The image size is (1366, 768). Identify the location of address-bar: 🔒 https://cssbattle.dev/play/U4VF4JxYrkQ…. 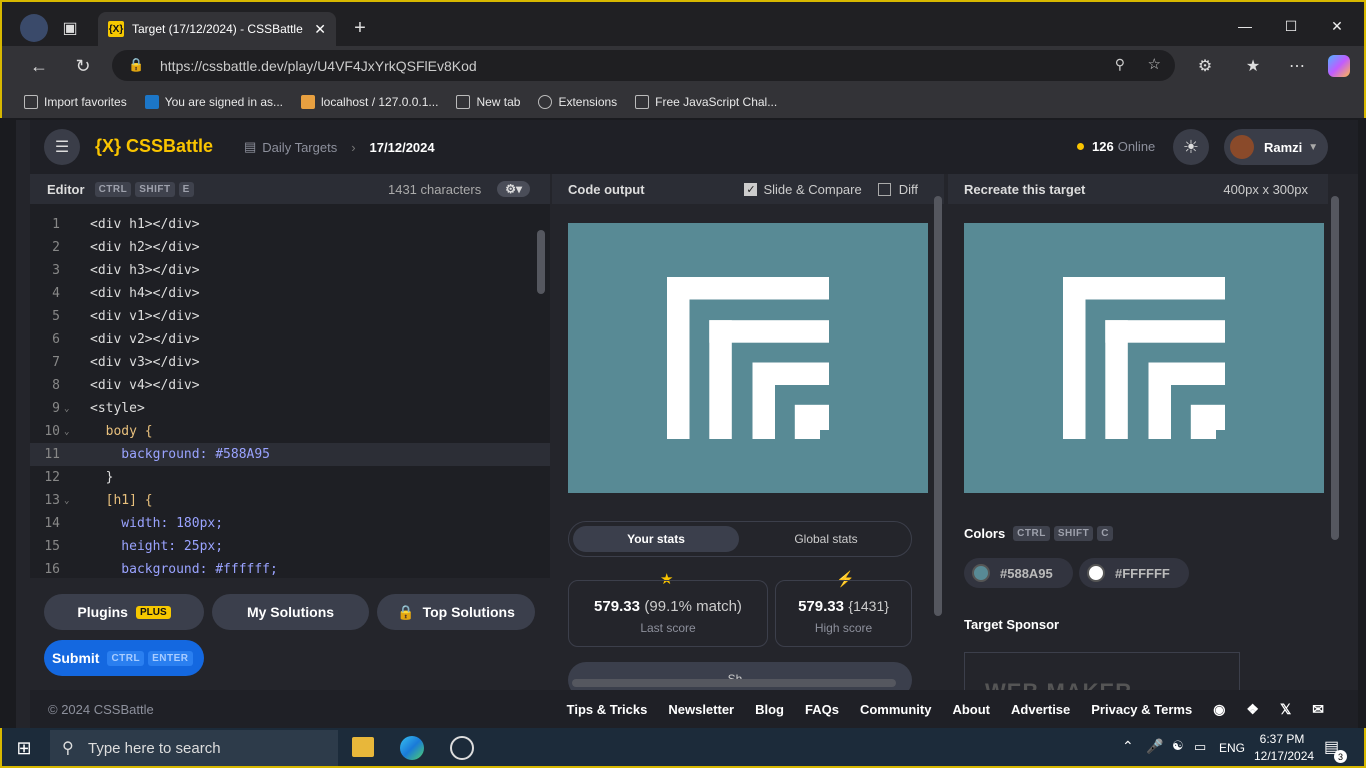
(643, 65).